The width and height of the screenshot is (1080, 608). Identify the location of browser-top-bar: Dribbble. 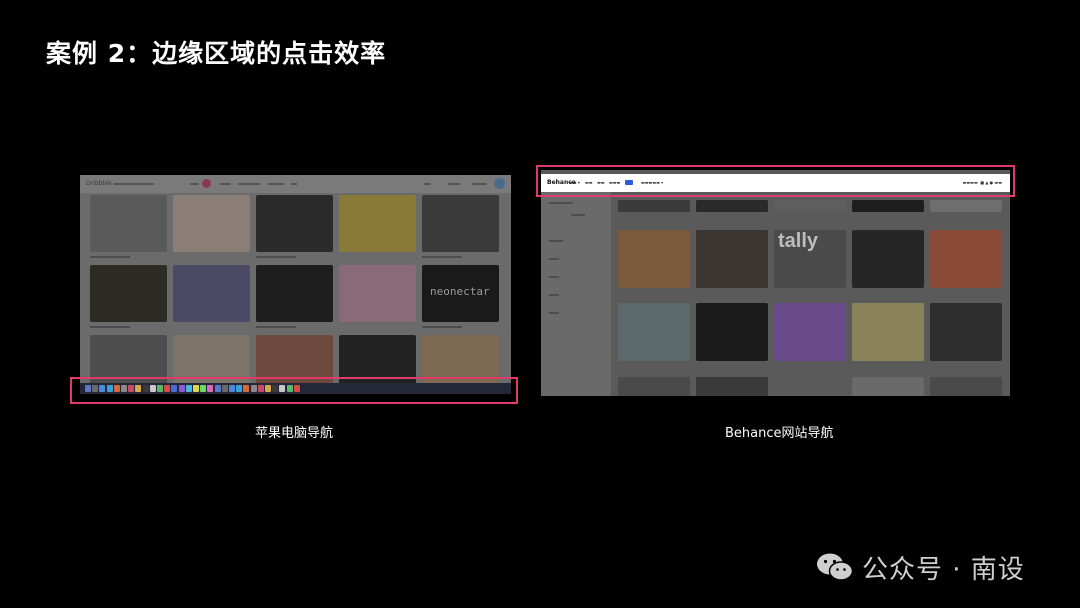
(295, 184).